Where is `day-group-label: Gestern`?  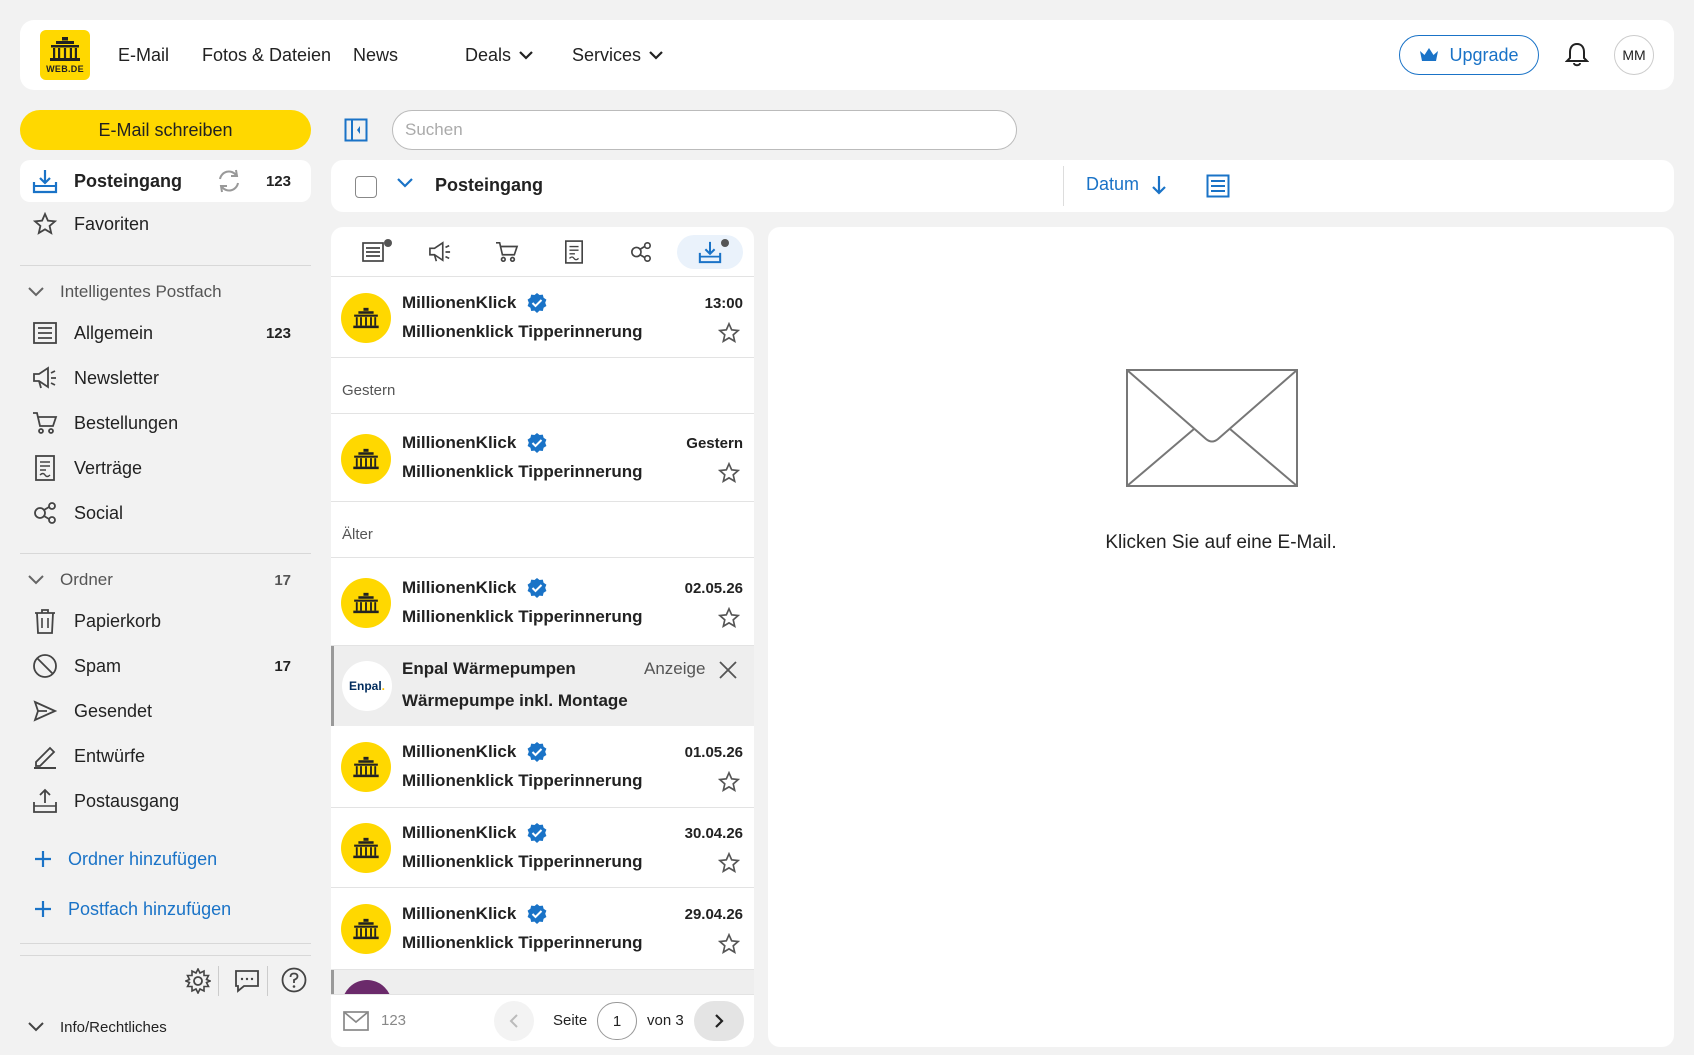
day-group-label: Gestern is located at coordinates (542, 386).